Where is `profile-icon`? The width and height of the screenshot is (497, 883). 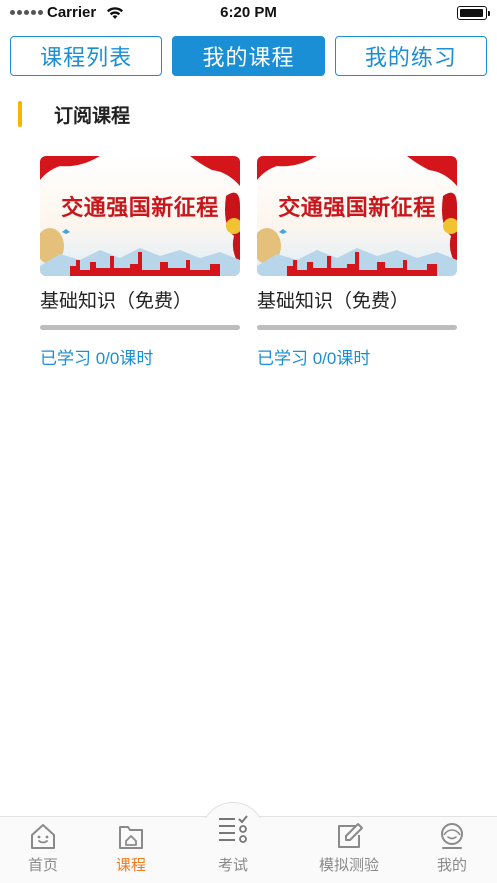 profile-icon is located at coordinates (452, 836).